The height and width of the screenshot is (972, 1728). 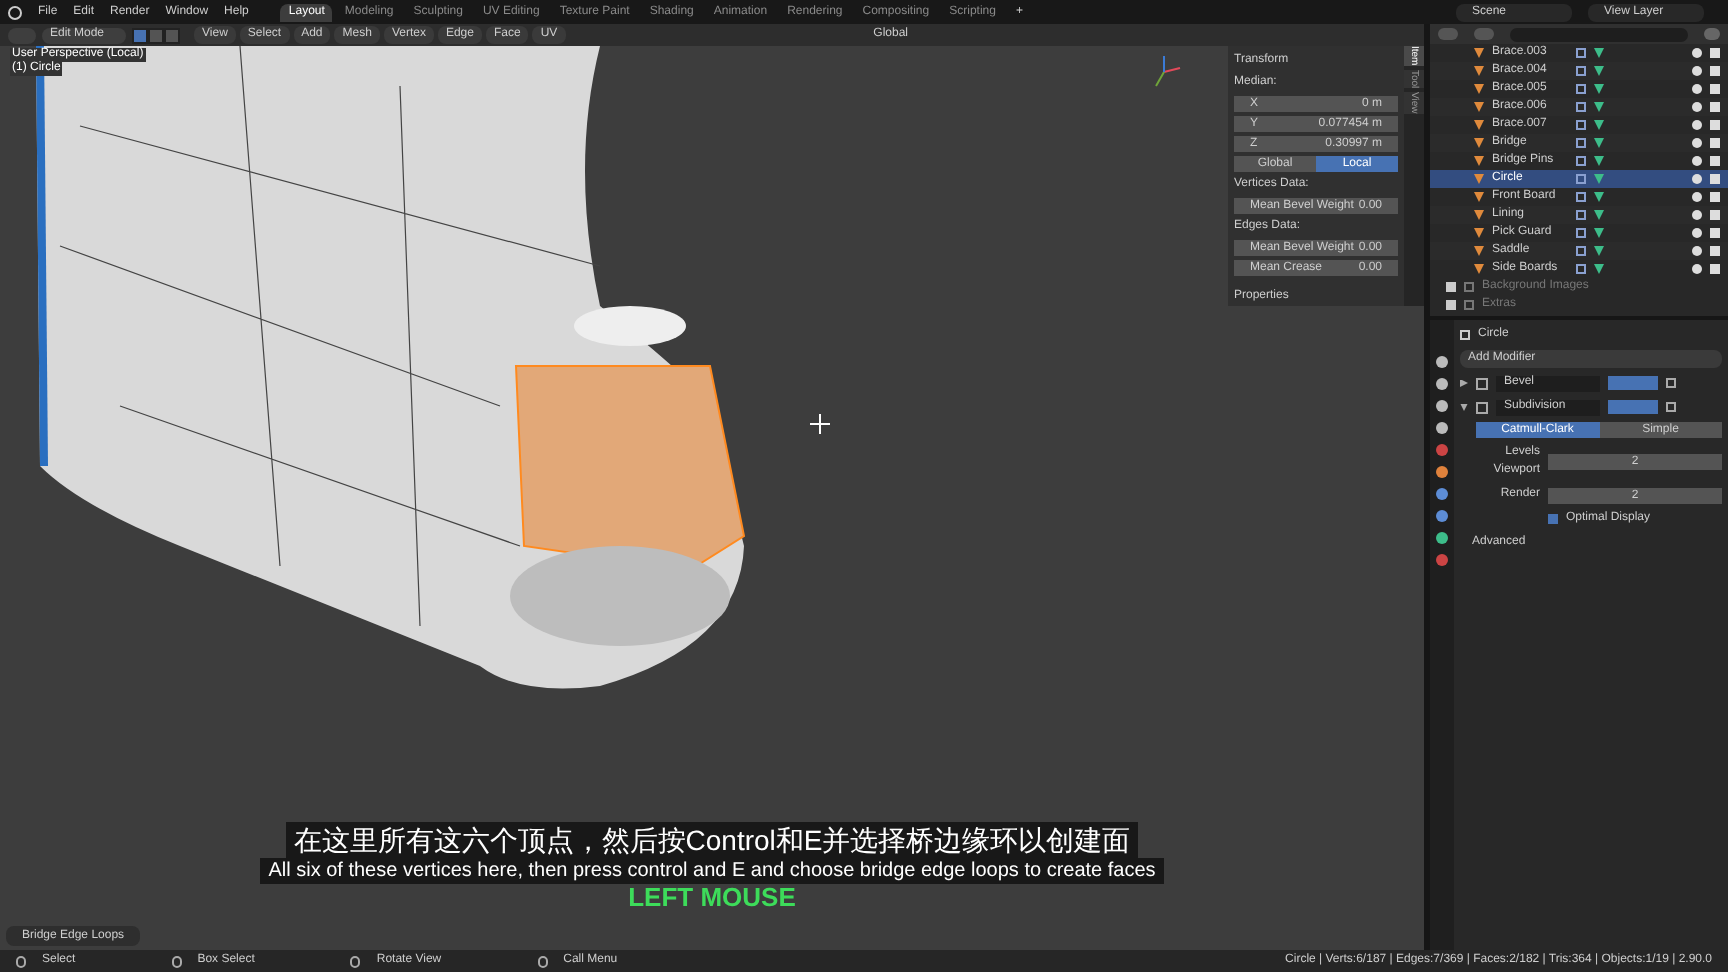 What do you see at coordinates (712, 897) in the screenshot?
I see `key-overlay-text: LEFT MOUSE` at bounding box center [712, 897].